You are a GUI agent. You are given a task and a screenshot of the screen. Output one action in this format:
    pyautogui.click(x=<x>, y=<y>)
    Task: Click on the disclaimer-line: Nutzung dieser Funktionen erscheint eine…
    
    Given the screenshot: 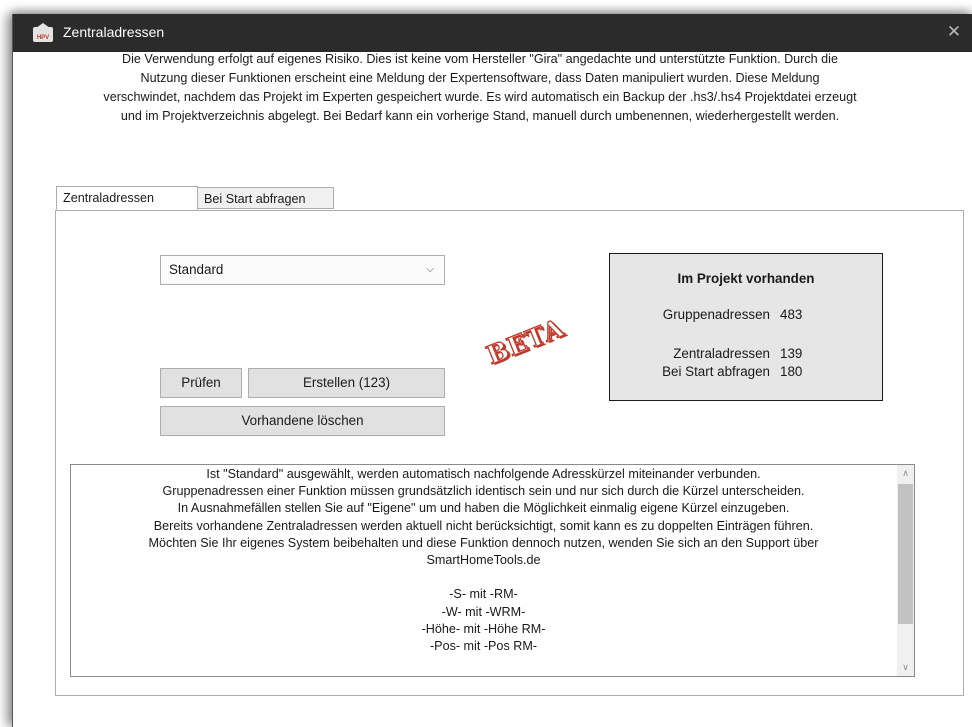 What is the action you would take?
    pyautogui.click(x=480, y=78)
    